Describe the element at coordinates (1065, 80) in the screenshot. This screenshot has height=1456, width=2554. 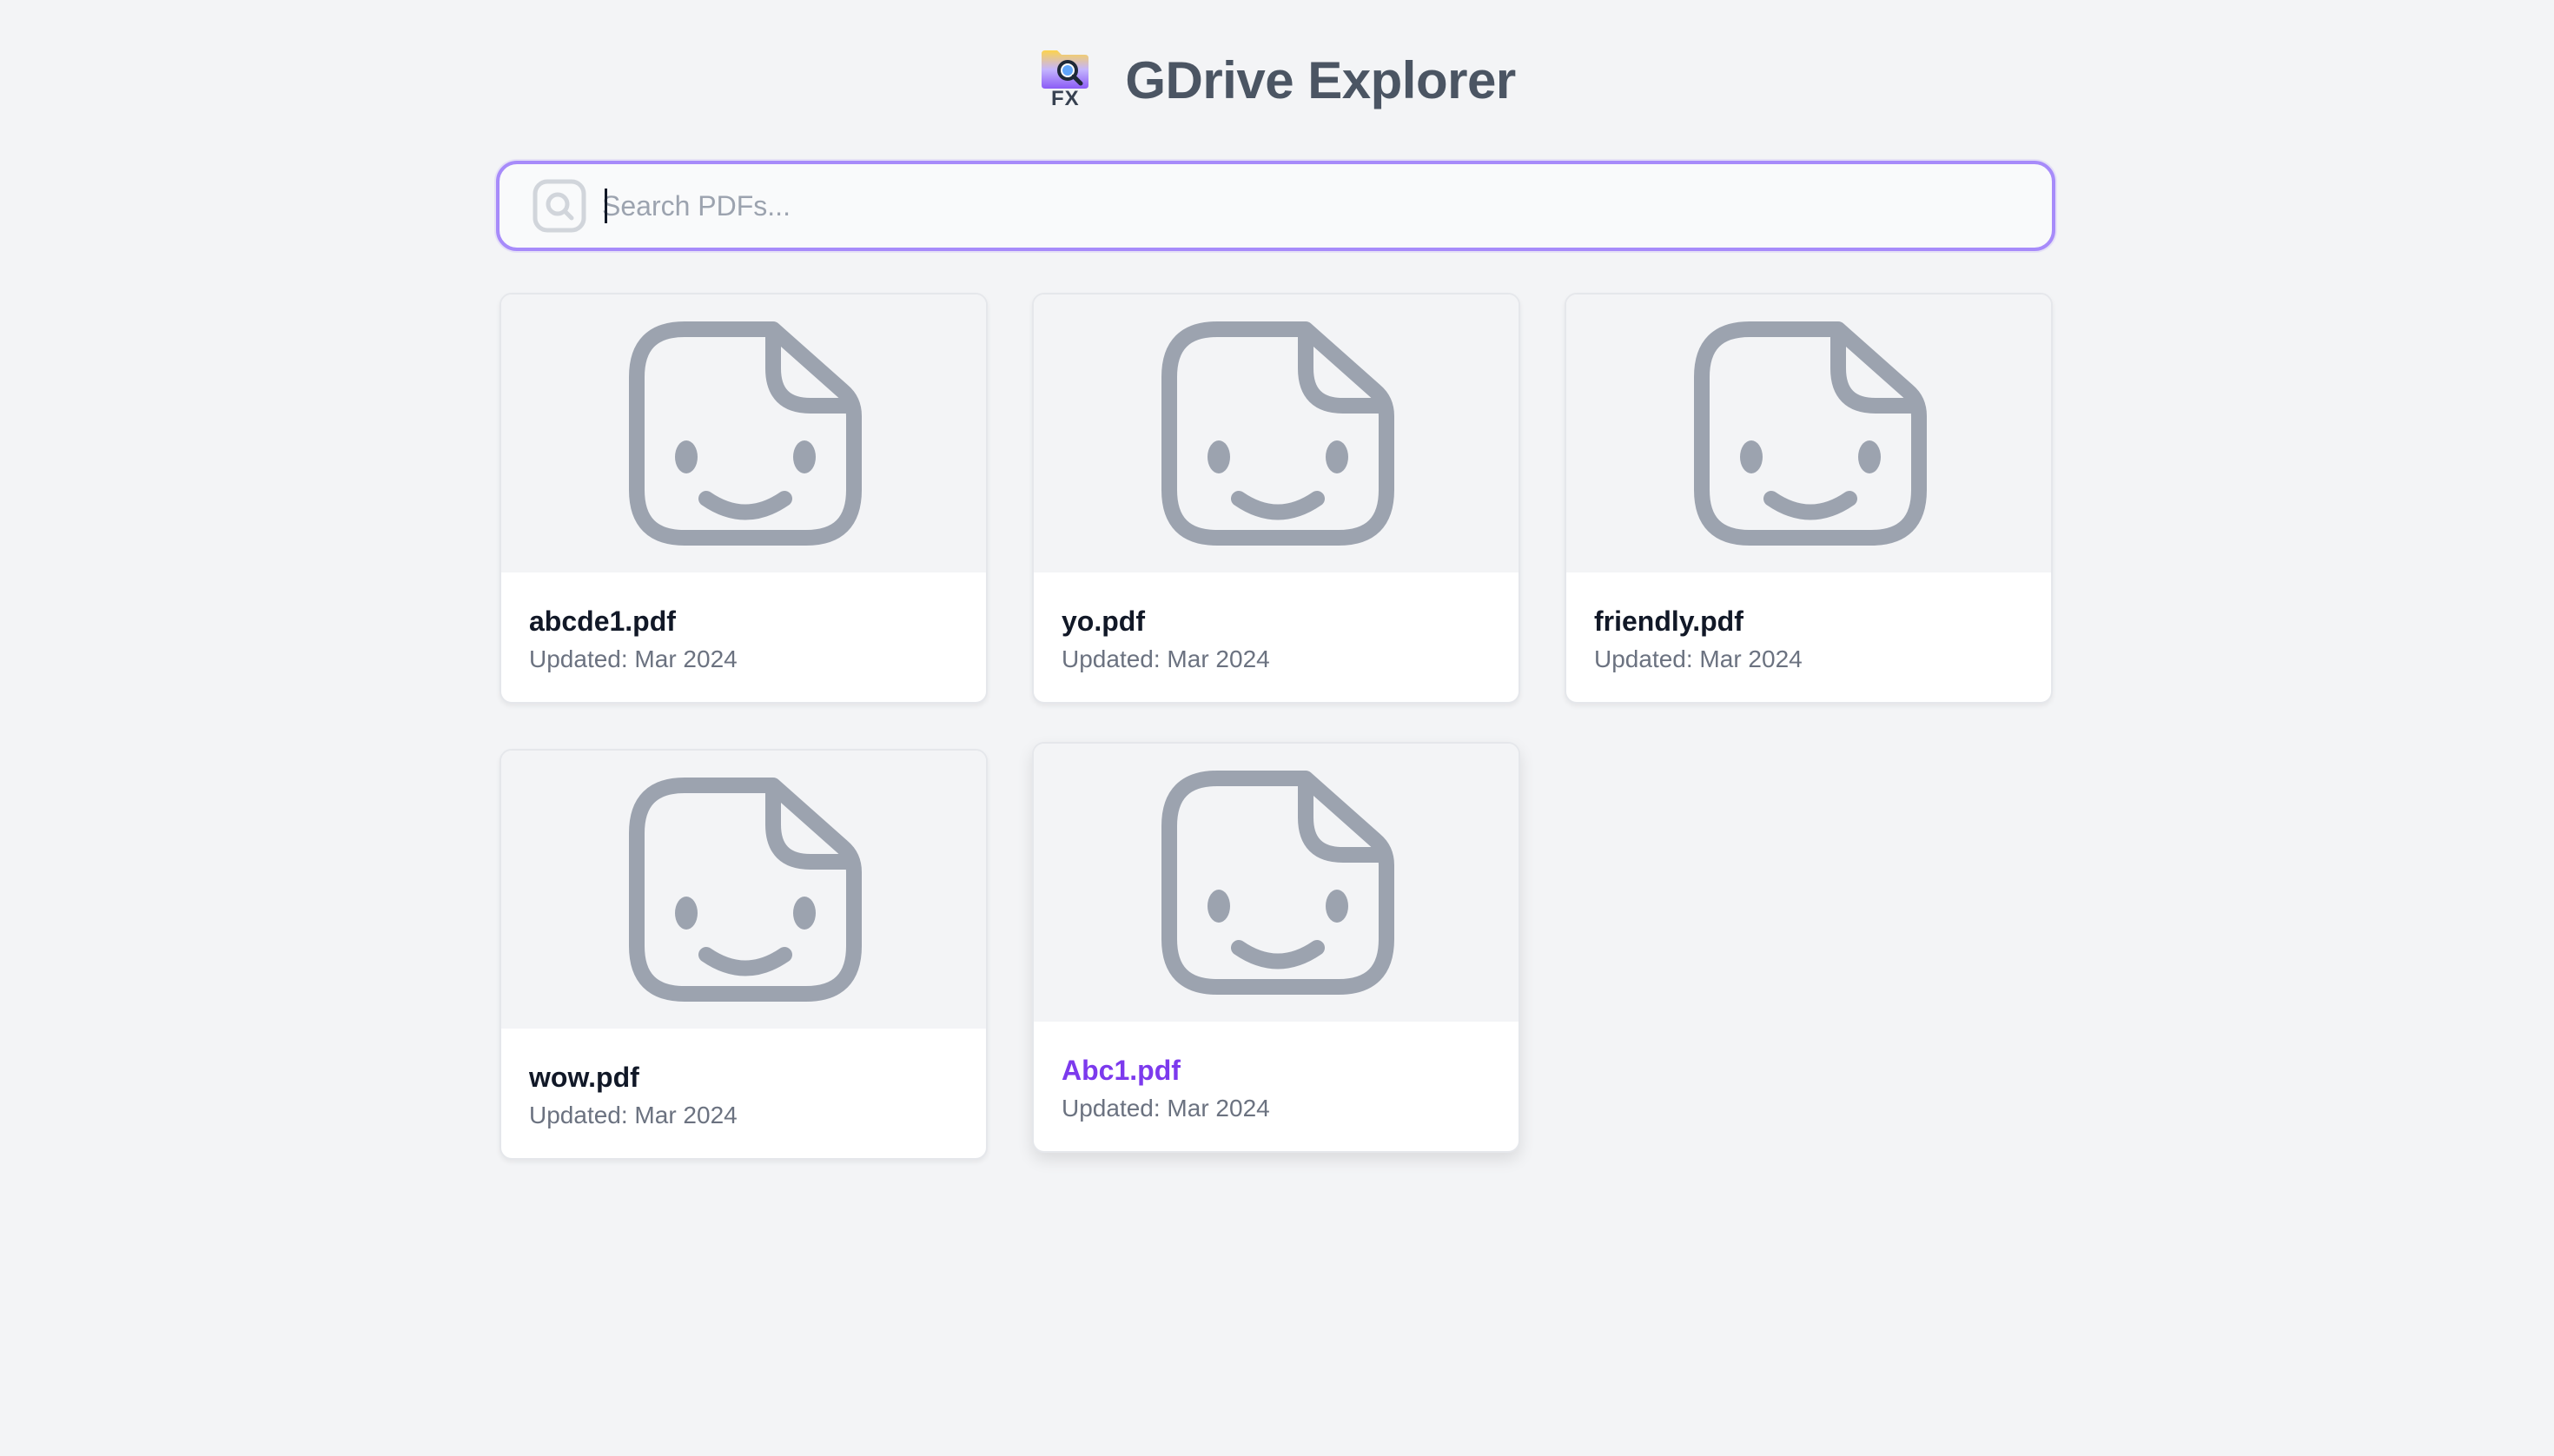
I see `app-logo: FX` at that location.